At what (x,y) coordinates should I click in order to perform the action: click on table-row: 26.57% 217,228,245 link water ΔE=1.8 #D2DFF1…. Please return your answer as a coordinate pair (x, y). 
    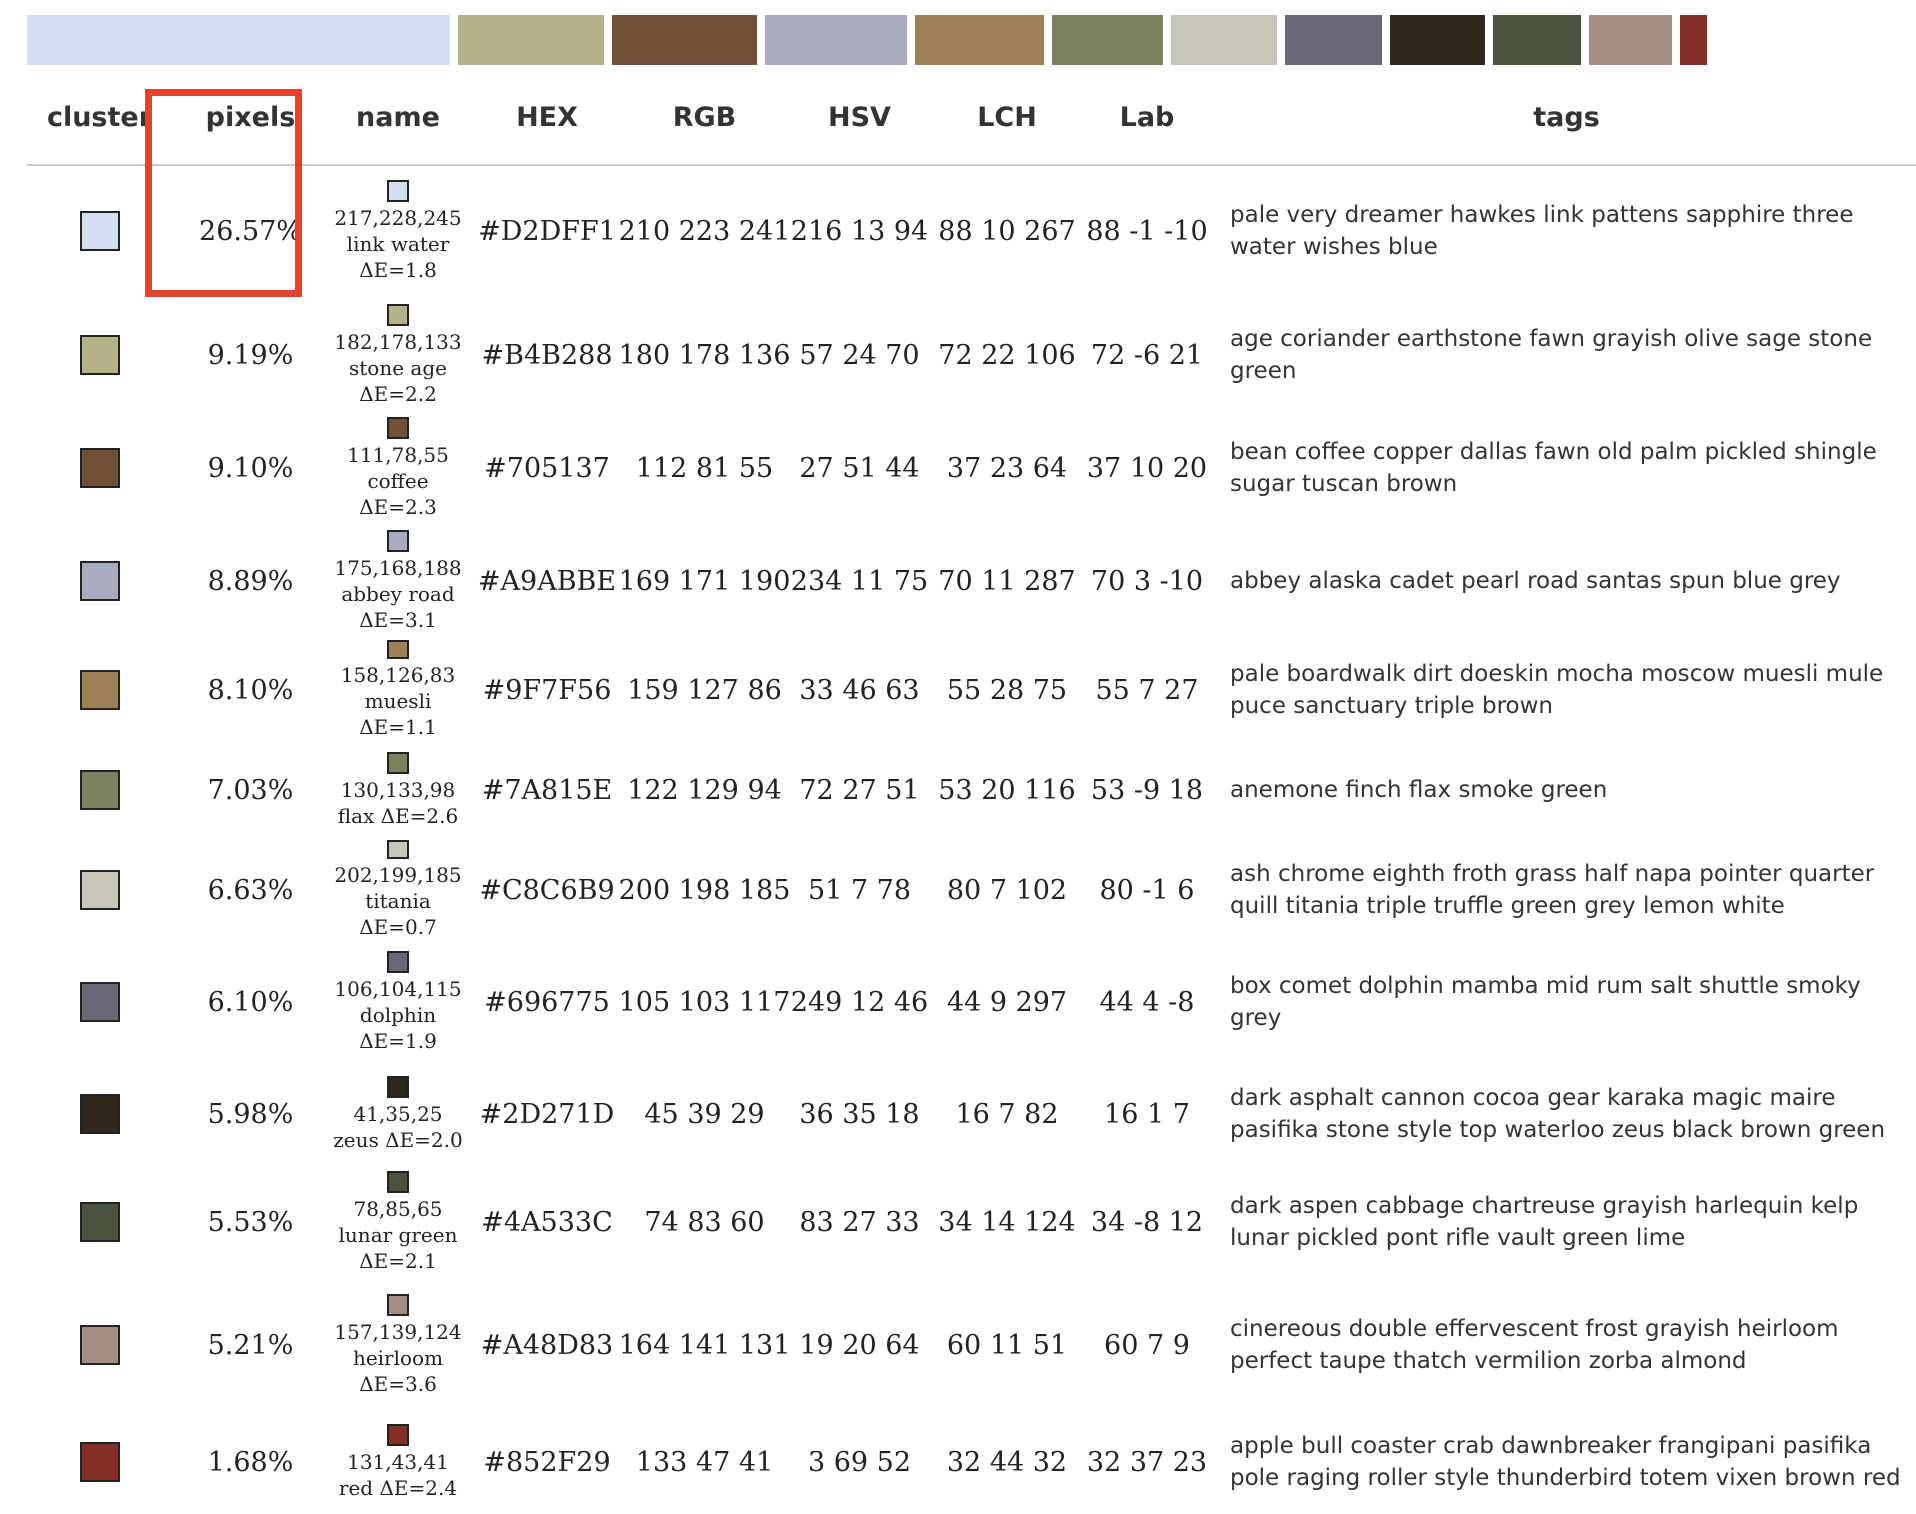
    Looking at the image, I should click on (971, 231).